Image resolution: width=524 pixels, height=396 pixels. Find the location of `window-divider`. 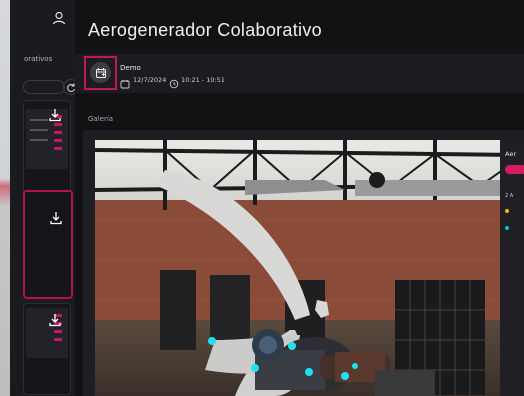

window-divider is located at coordinates (16, 198).